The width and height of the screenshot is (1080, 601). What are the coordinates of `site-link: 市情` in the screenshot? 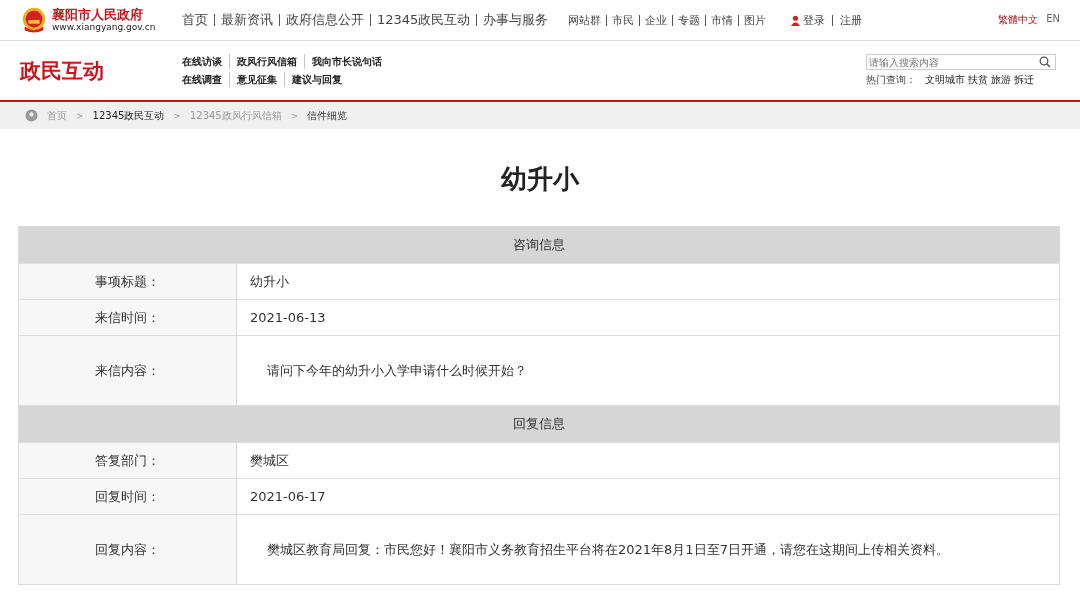 It's located at (722, 20).